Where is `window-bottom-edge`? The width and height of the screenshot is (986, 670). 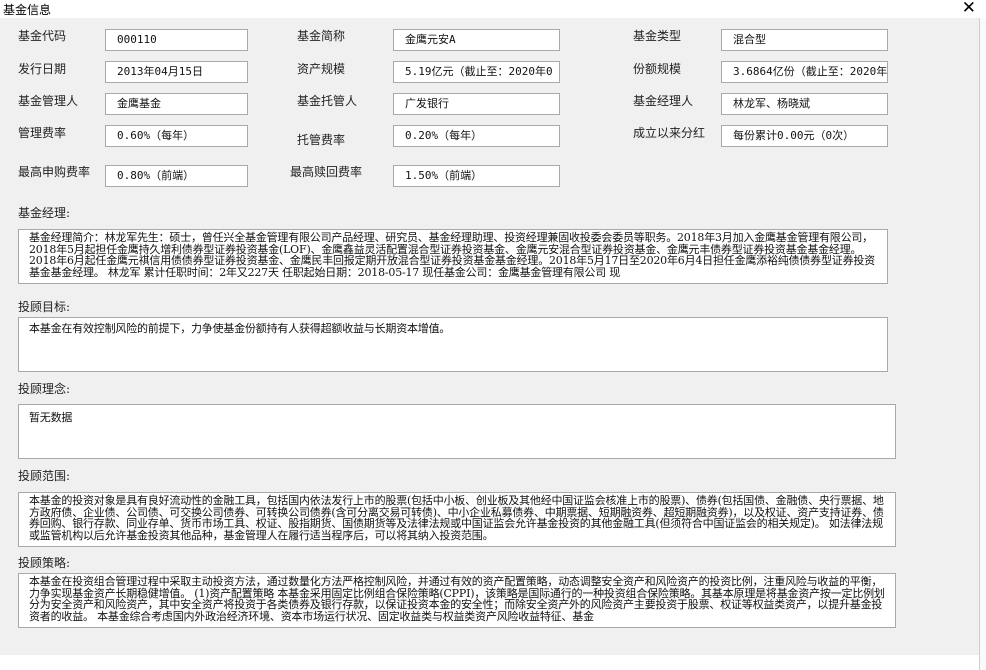
window-bottom-edge is located at coordinates (489, 662).